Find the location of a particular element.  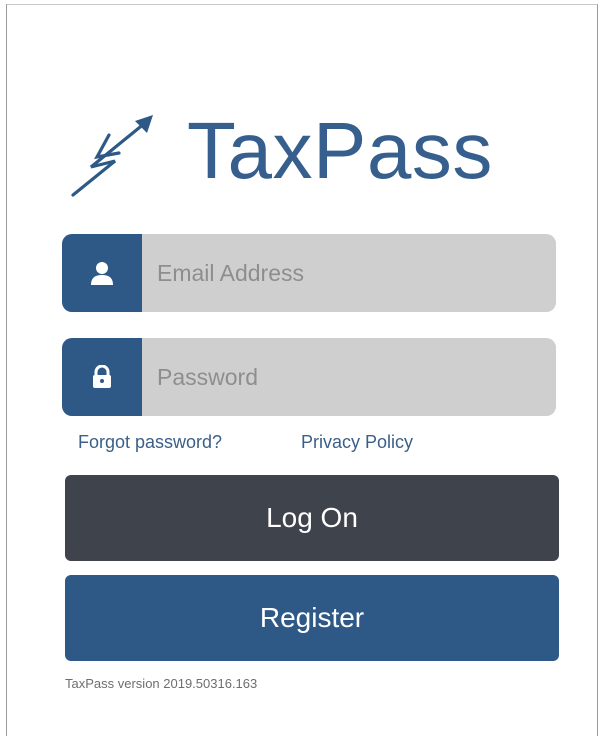

password-prefix is located at coordinates (102, 377).